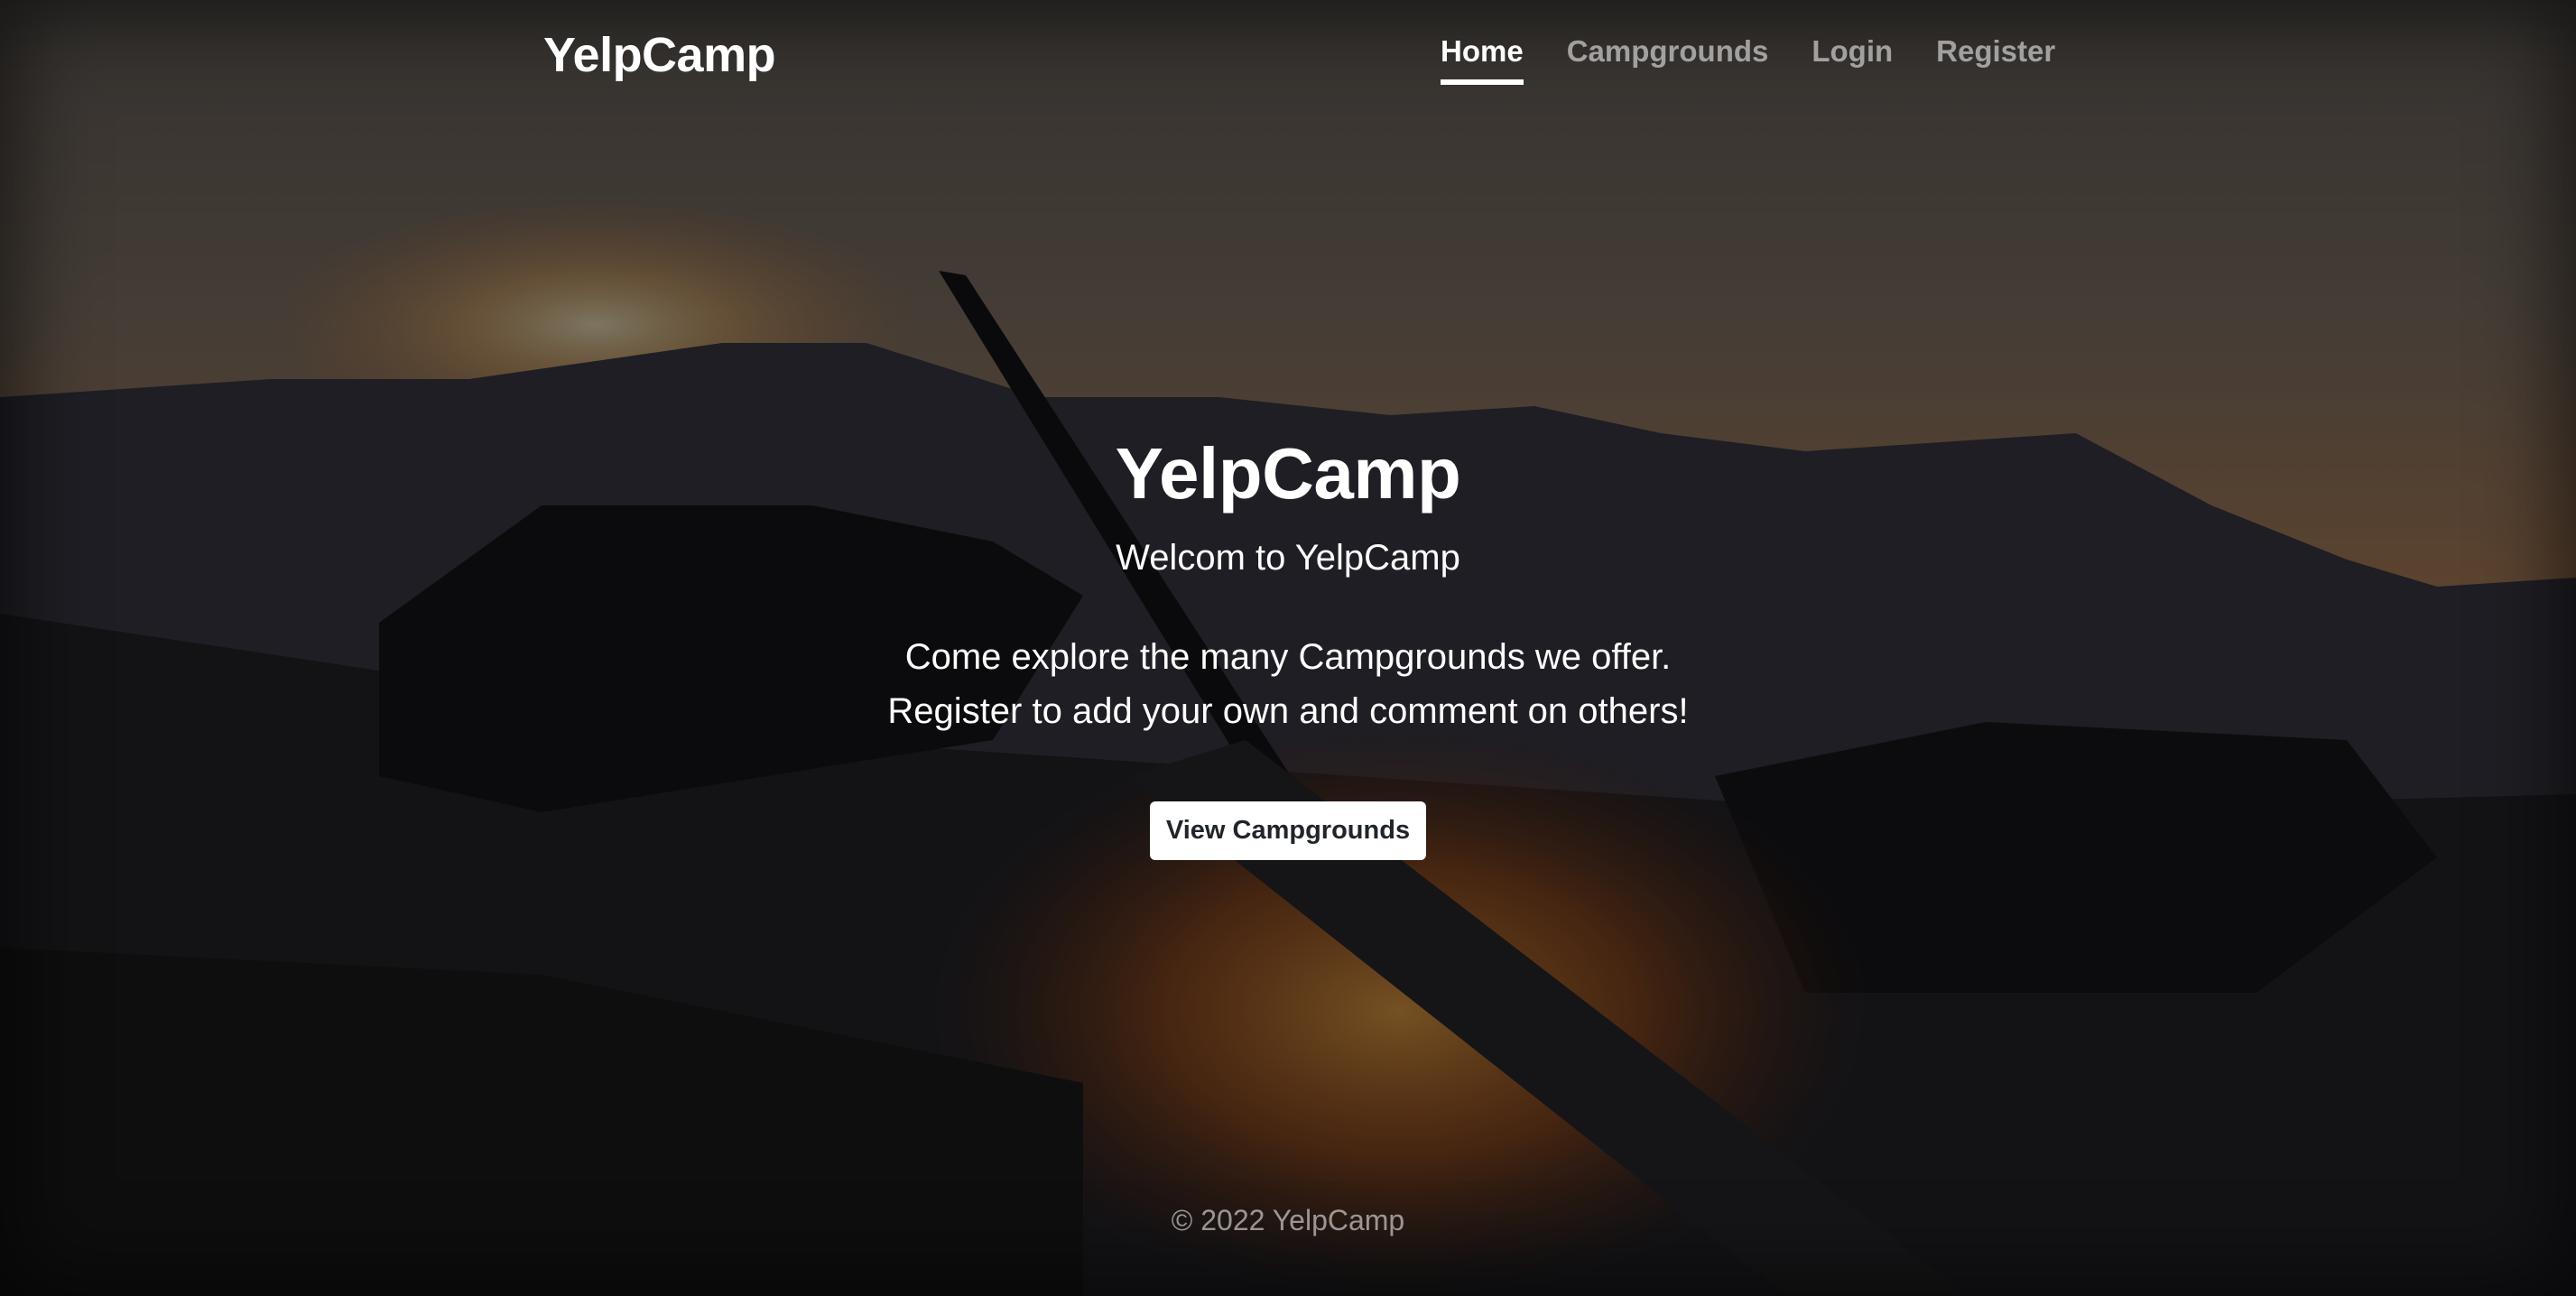 Image resolution: width=2576 pixels, height=1296 pixels. Describe the element at coordinates (1853, 59) in the screenshot. I see `nav-link-login: Login` at that location.